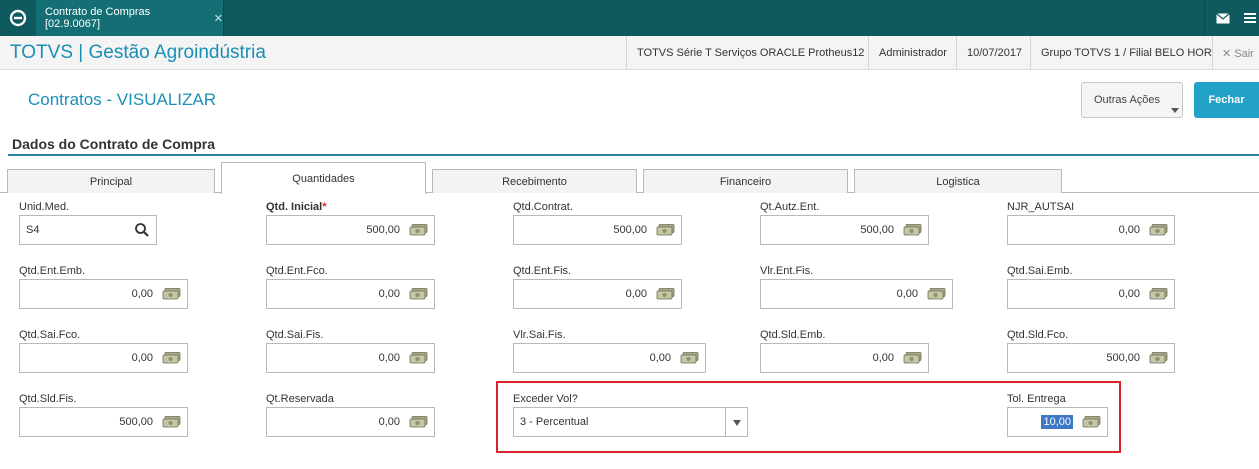 The image size is (1259, 469). I want to click on section-divider, so click(633, 155).